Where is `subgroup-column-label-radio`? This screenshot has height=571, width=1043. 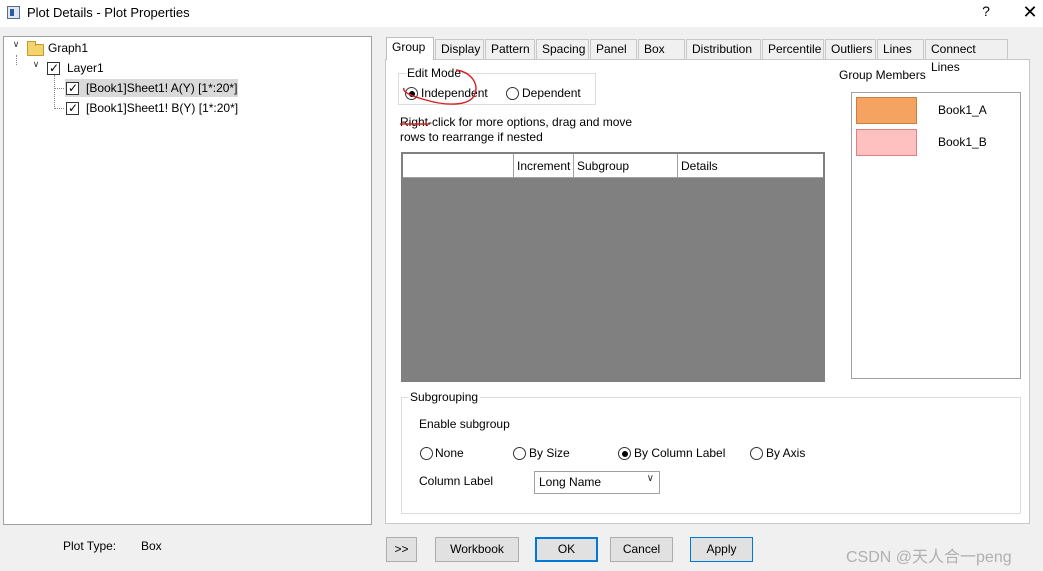
subgroup-column-label-radio is located at coordinates (624, 453).